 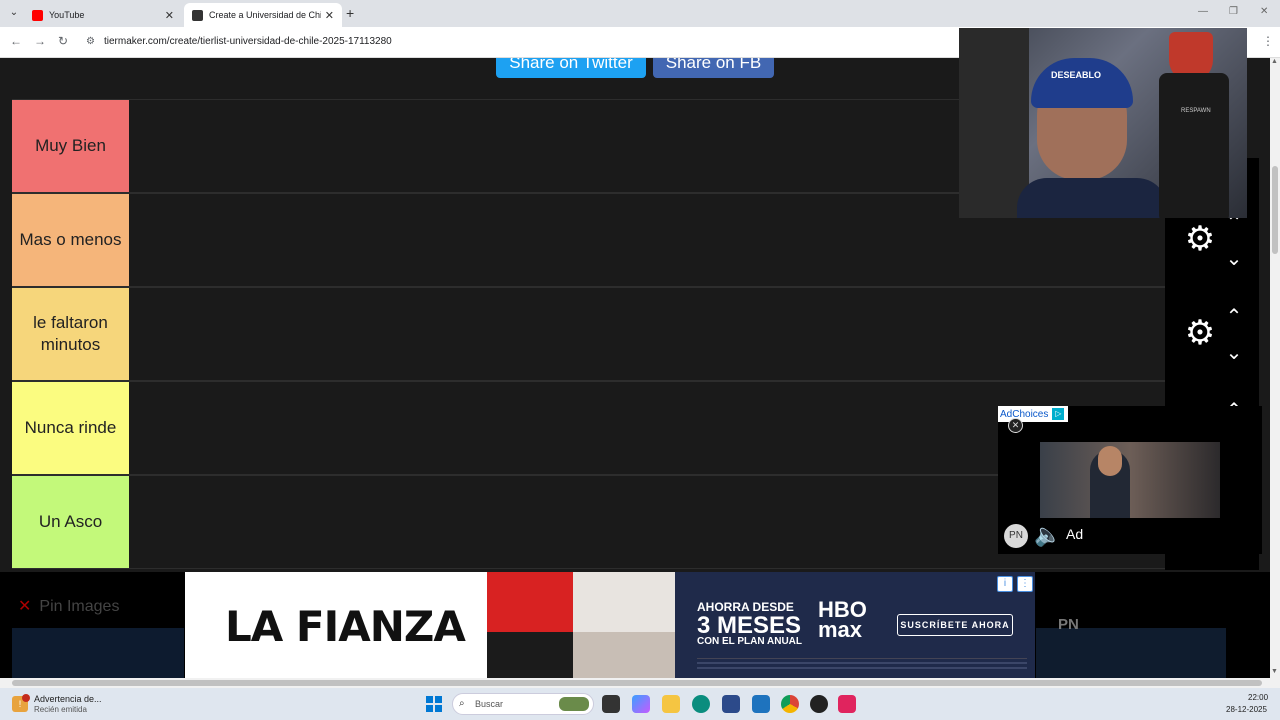 What do you see at coordinates (1194, 145) in the screenshot?
I see `chair` at bounding box center [1194, 145].